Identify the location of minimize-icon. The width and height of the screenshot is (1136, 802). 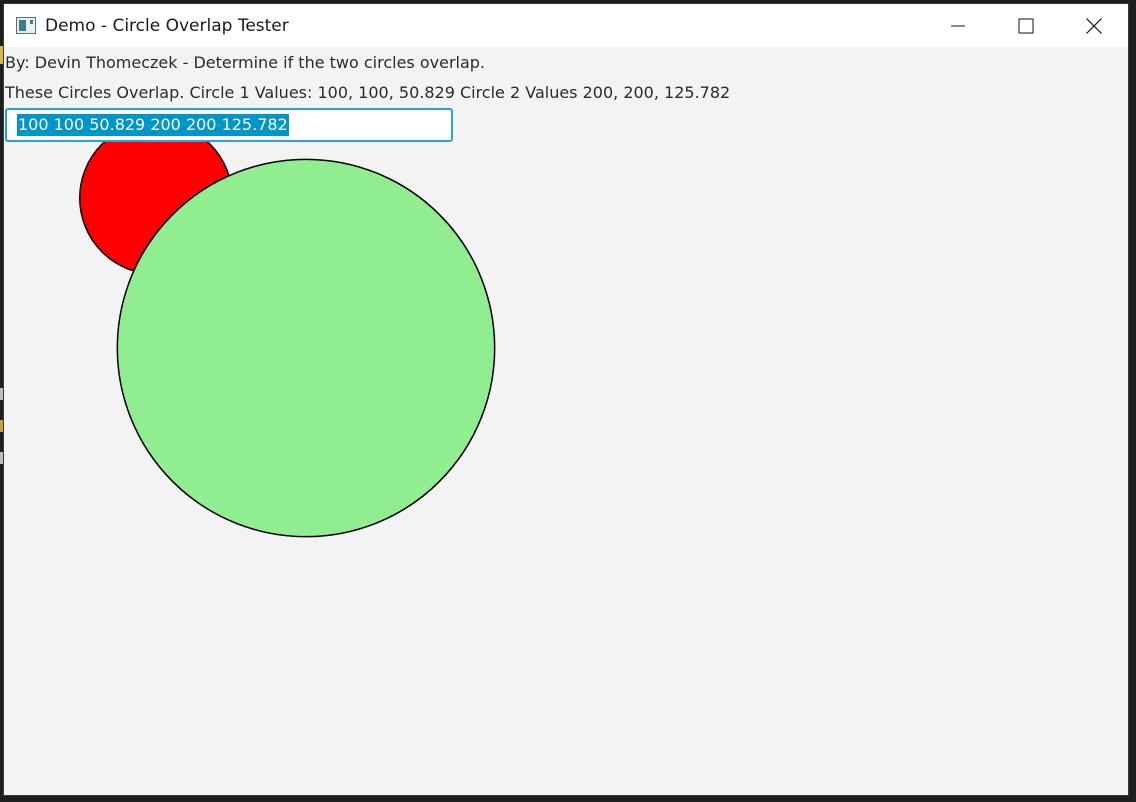
(958, 25).